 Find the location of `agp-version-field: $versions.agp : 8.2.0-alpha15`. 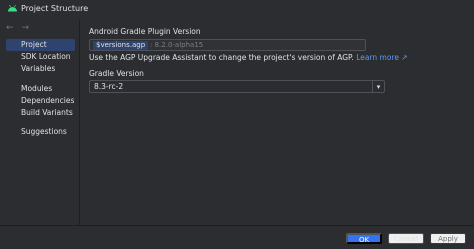

agp-version-field: $versions.agp : 8.2.0-alpha15 is located at coordinates (227, 45).